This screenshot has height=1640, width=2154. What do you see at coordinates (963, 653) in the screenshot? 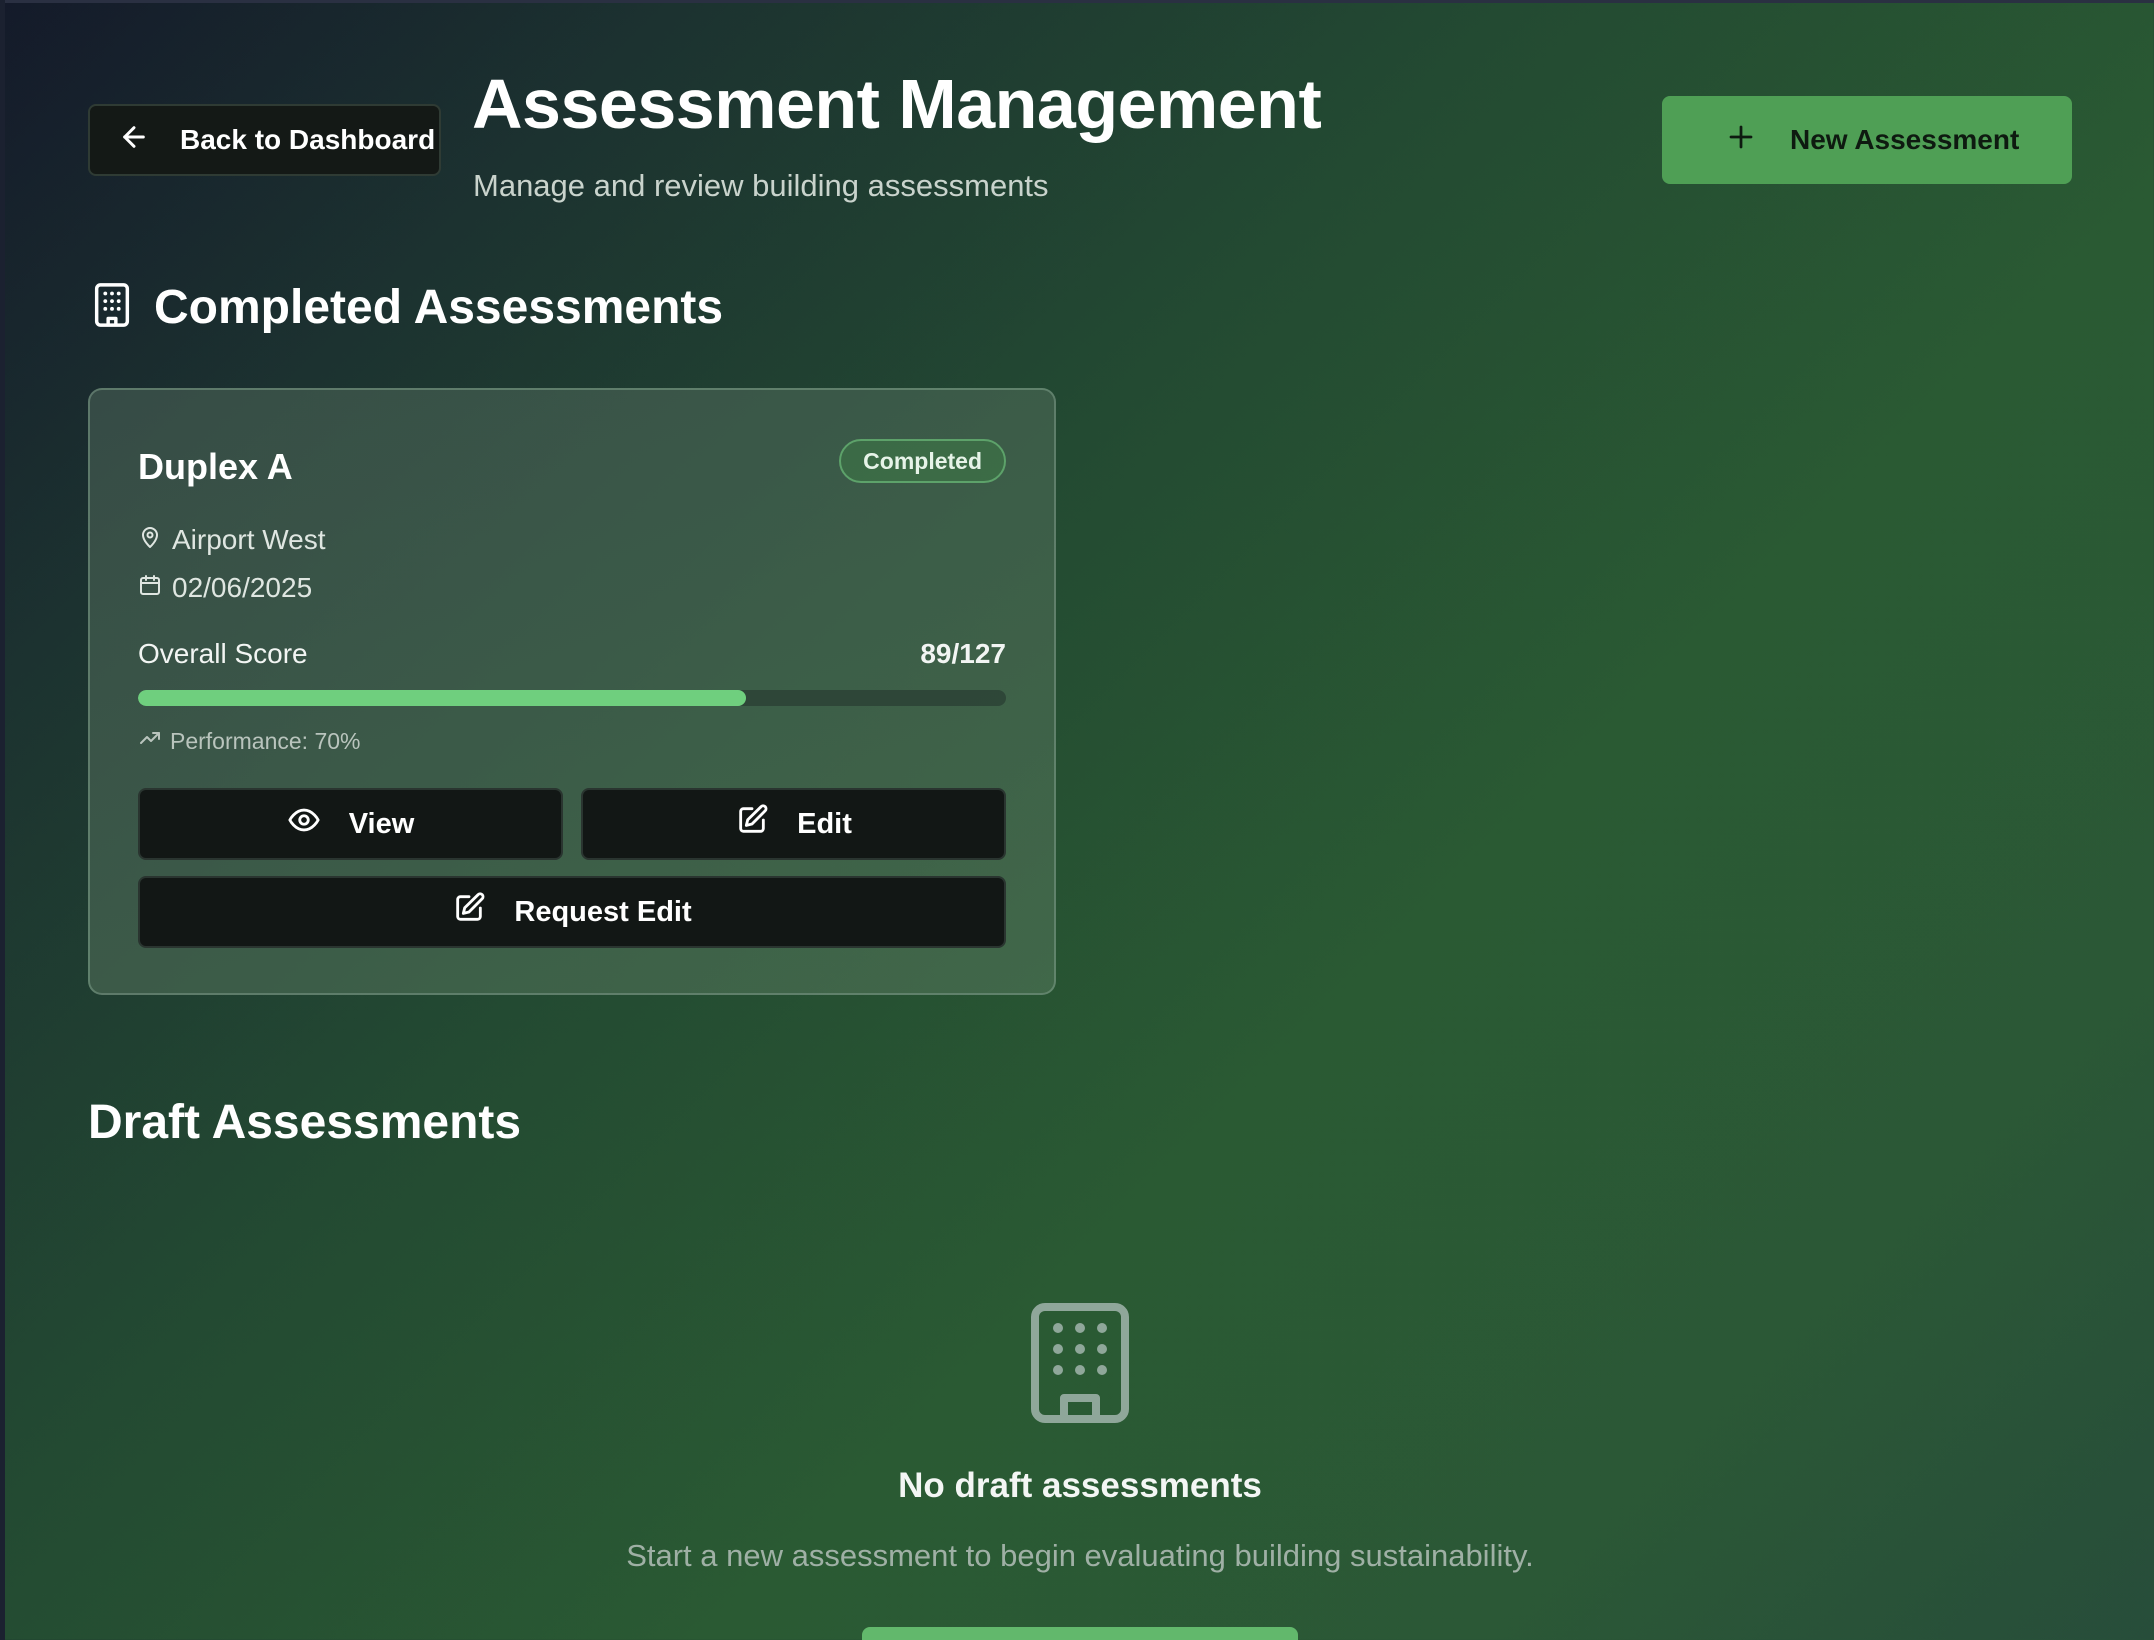
I see `score-value: 89/127` at bounding box center [963, 653].